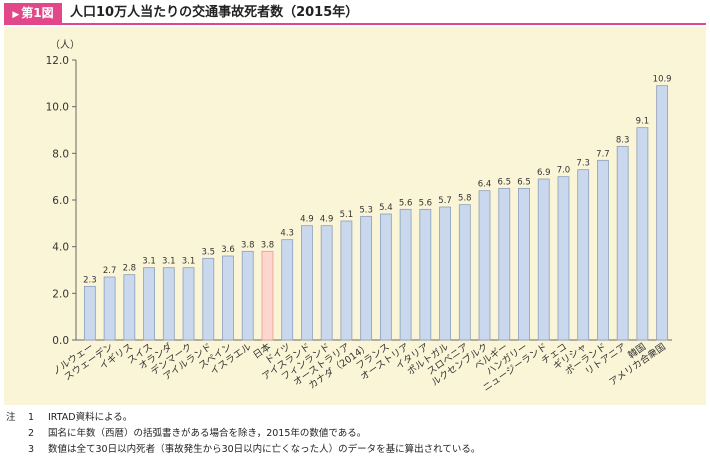  Describe the element at coordinates (544, 173) in the screenshot. I see `bar-value-label: 6.9` at that location.